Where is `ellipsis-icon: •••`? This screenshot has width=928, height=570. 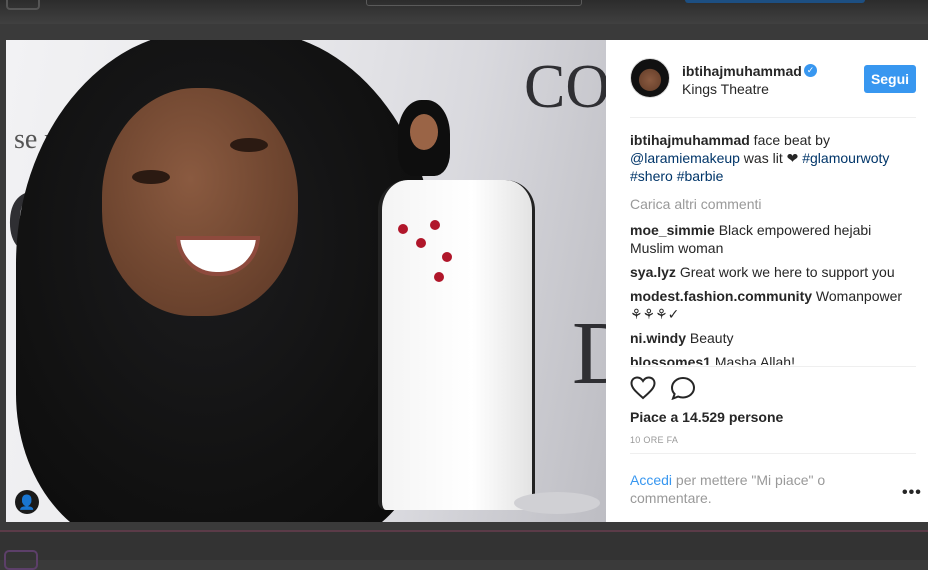
ellipsis-icon: ••• is located at coordinates (912, 493).